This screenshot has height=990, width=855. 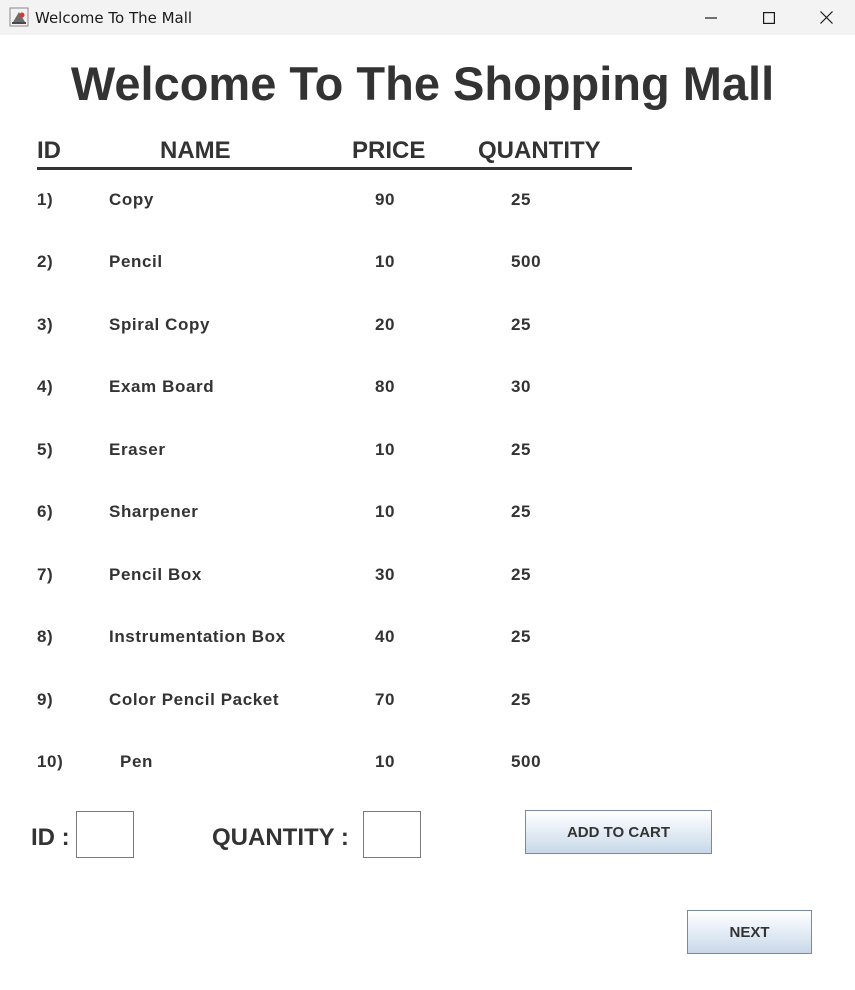 I want to click on java-app-icon, so click(x=19, y=17).